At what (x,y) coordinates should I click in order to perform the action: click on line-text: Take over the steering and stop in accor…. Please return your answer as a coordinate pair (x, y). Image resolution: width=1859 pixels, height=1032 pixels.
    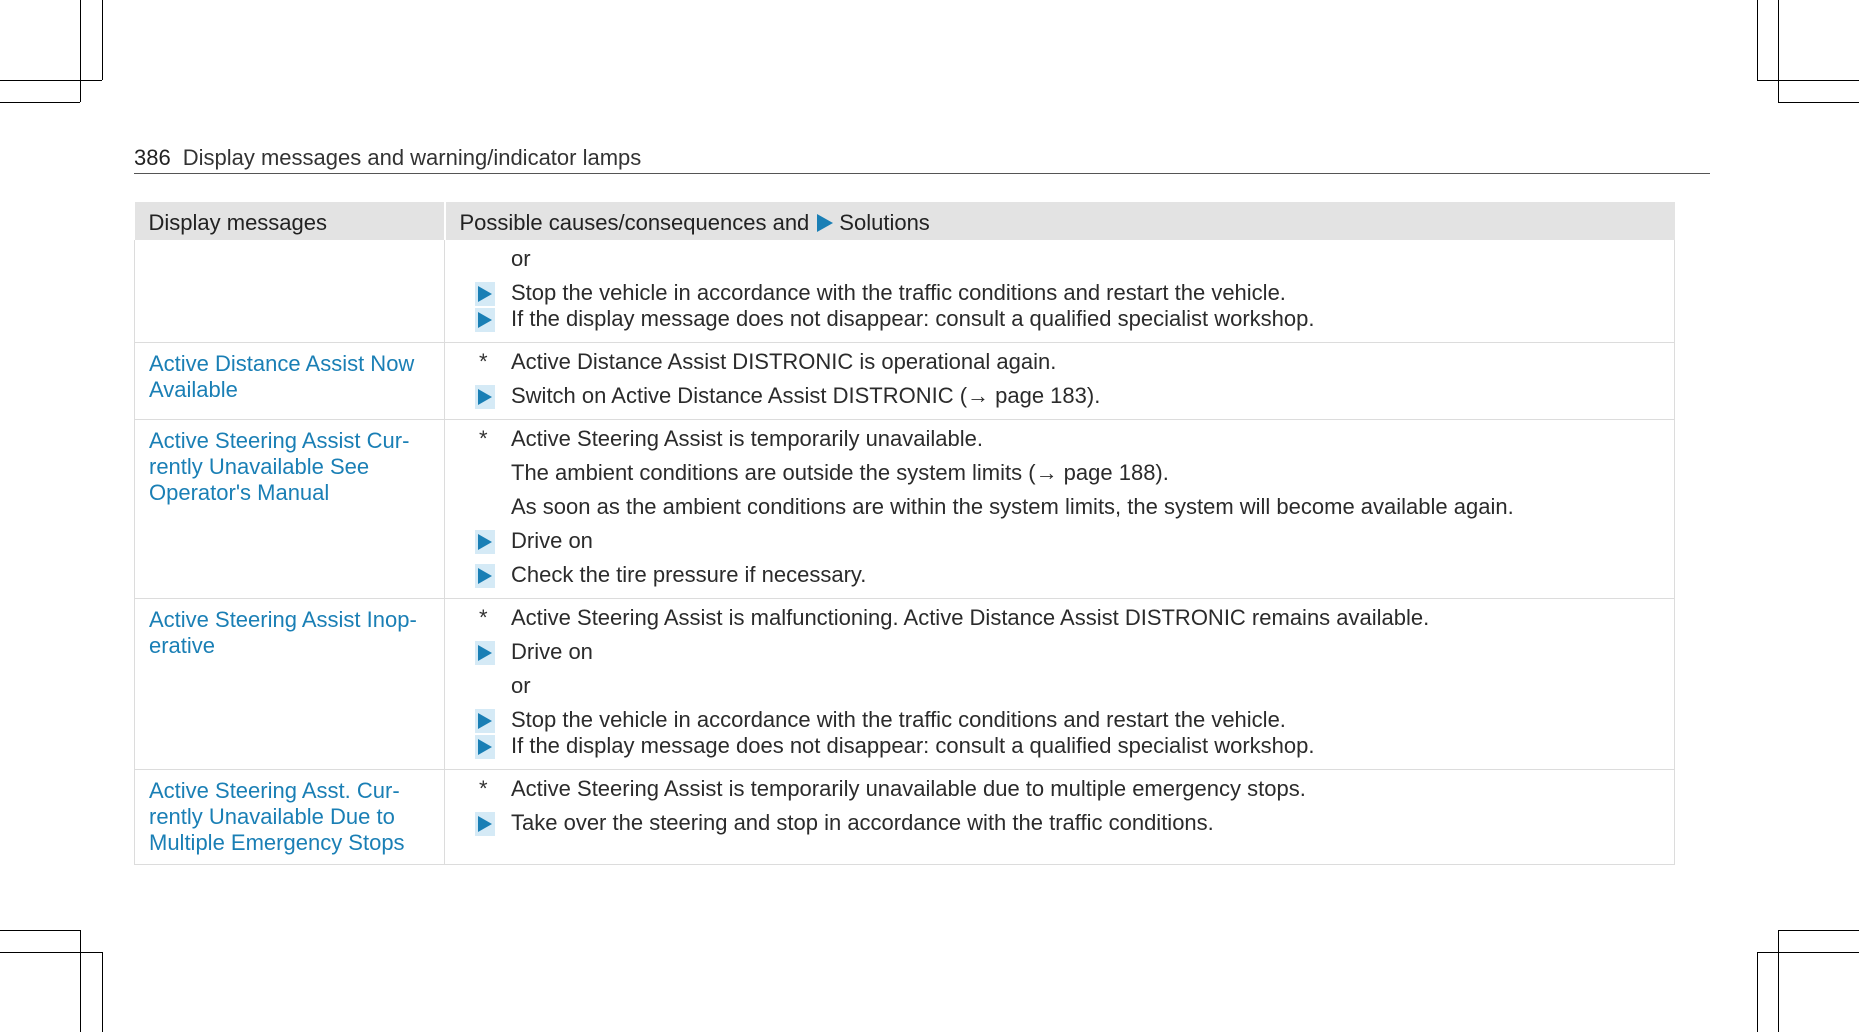
    Looking at the image, I should click on (862, 822).